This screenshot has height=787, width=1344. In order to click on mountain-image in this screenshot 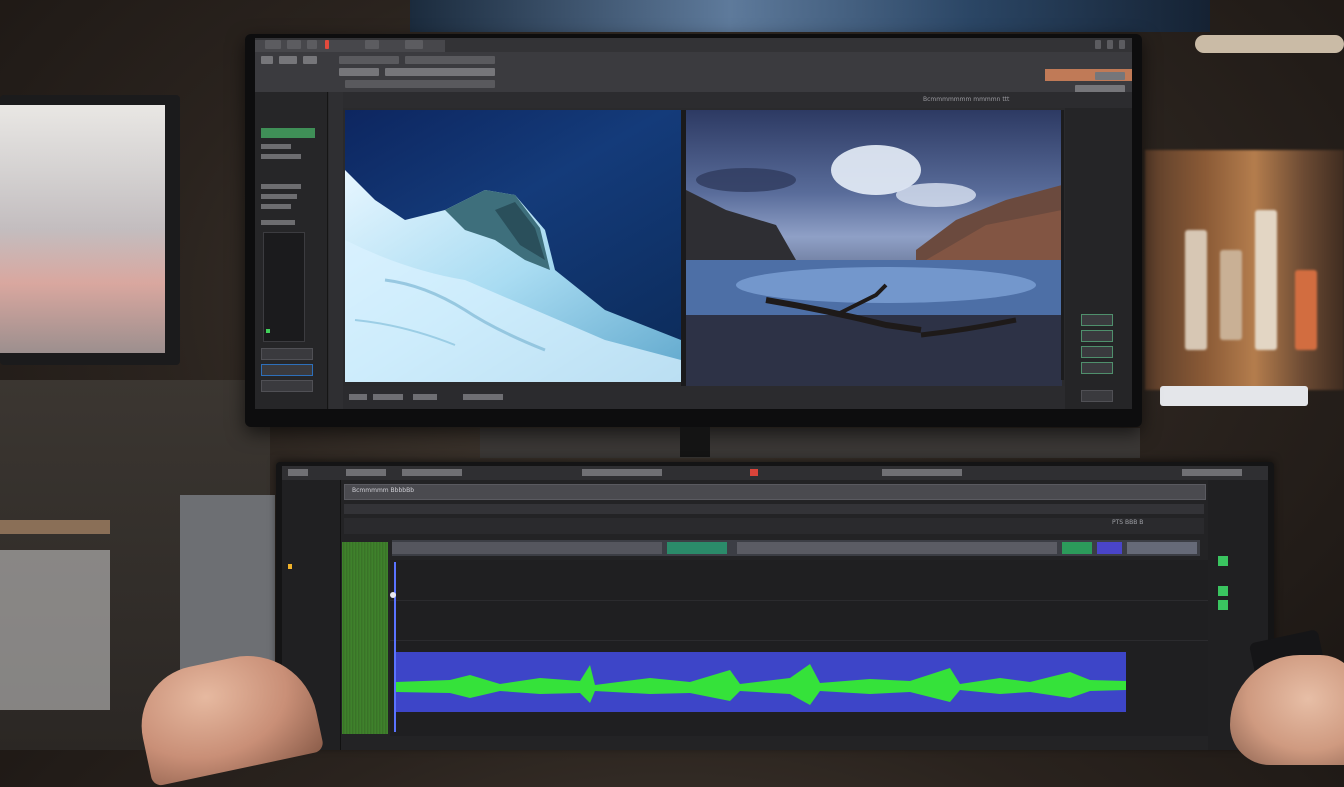, I will do `click(513, 276)`.